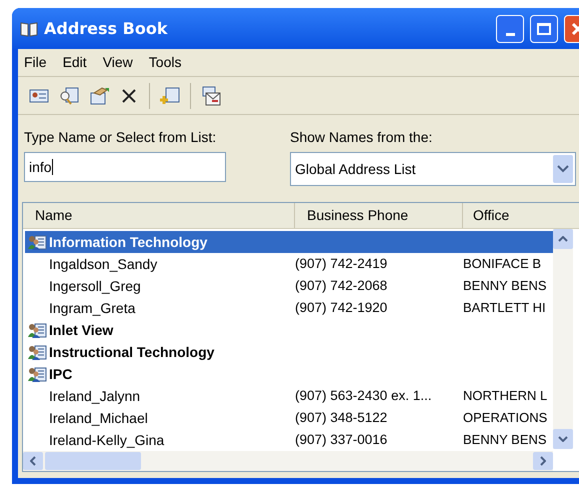 The width and height of the screenshot is (579, 486). I want to click on office-cell-text: BARTLETT HI, so click(504, 308).